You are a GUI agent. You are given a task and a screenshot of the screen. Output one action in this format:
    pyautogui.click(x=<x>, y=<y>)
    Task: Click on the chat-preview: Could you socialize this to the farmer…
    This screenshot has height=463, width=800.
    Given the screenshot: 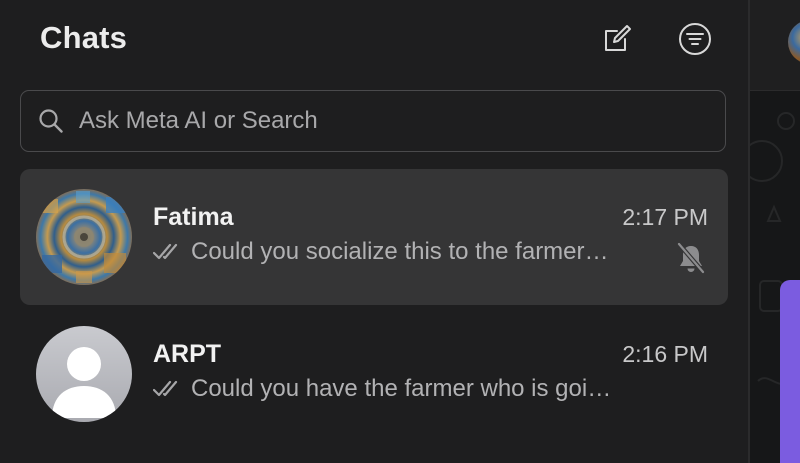 What is the action you would take?
    pyautogui.click(x=381, y=252)
    